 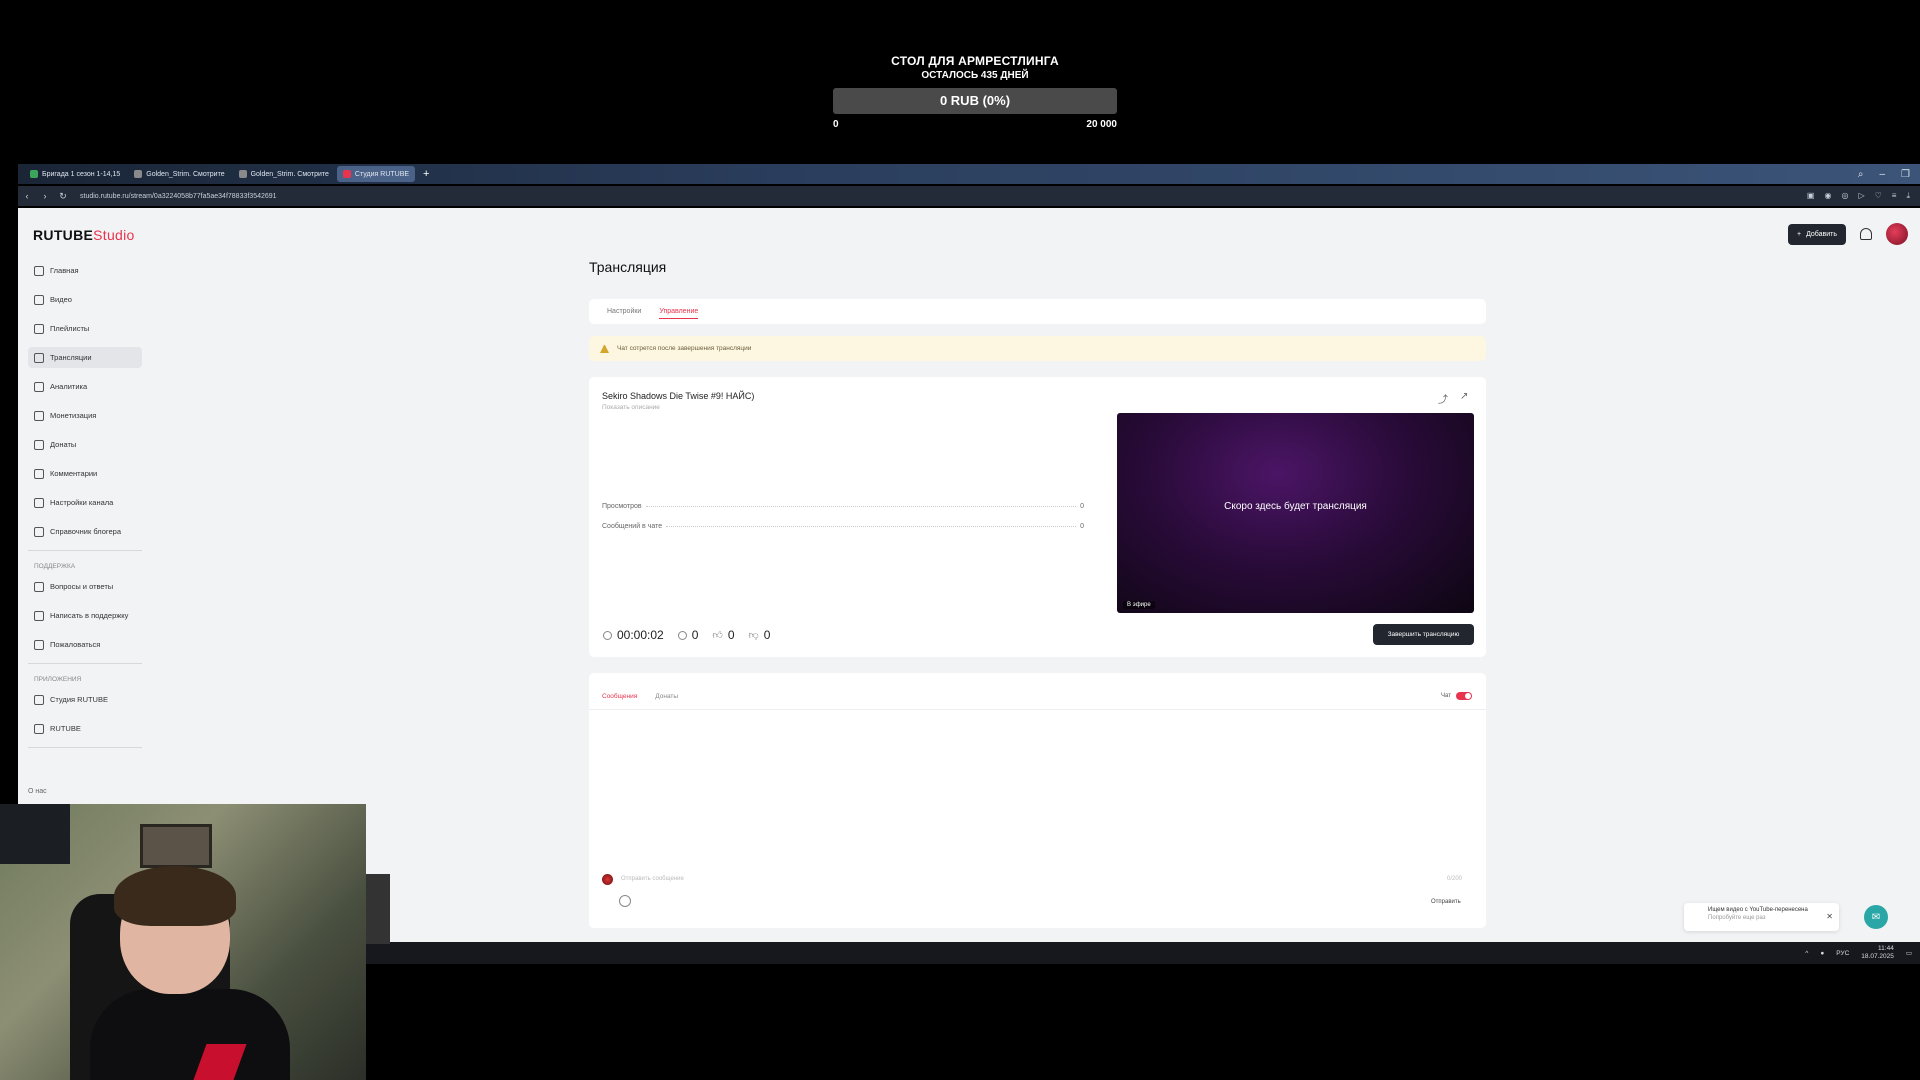 What do you see at coordinates (37, 791) in the screenshot?
I see `about-link: О нас` at bounding box center [37, 791].